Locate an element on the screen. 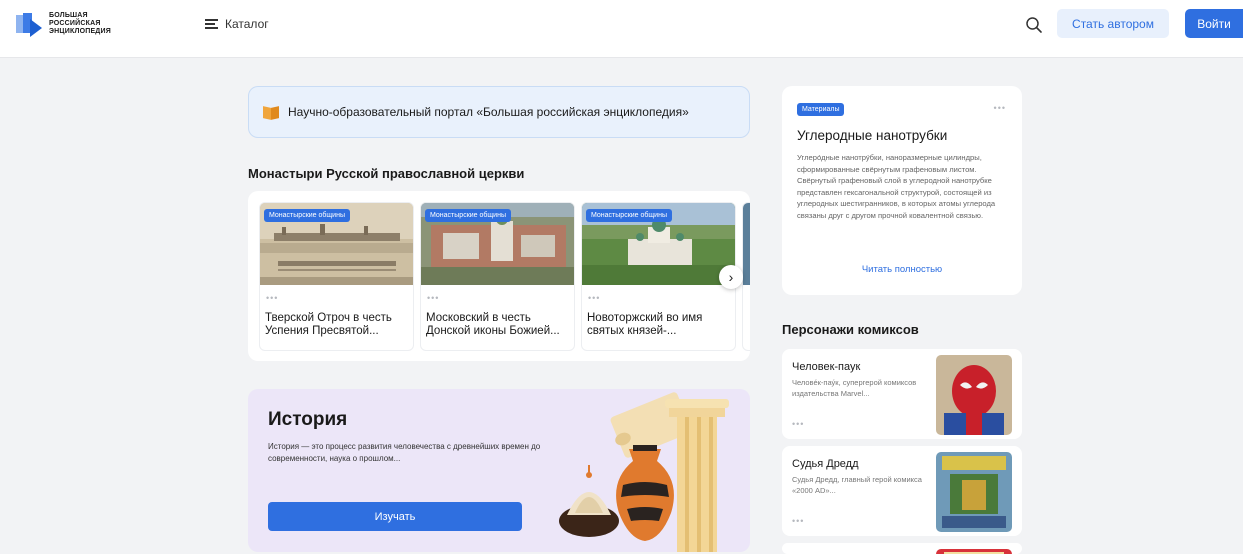 The image size is (1243, 554). logo-icon is located at coordinates (30, 24).